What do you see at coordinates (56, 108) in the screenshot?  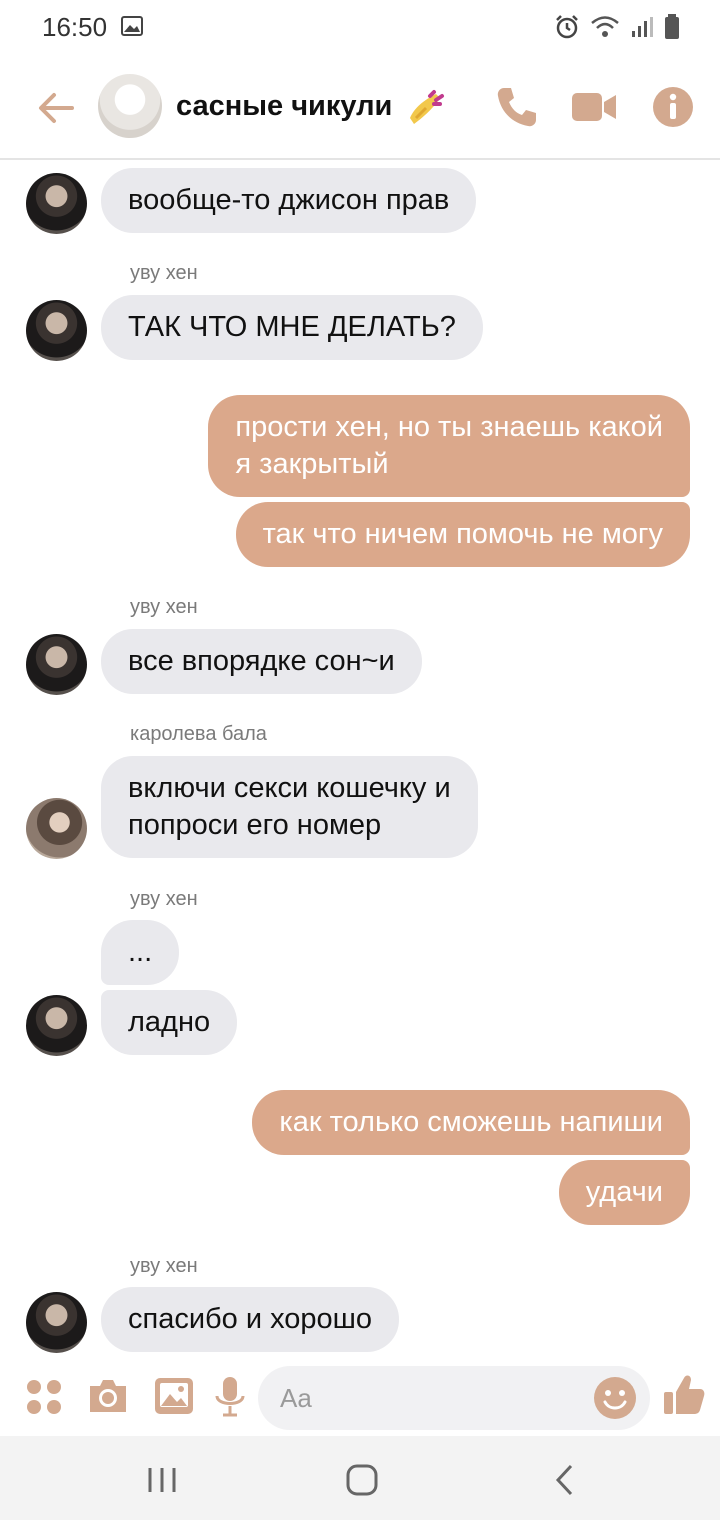 I see `back-arrow-icon` at bounding box center [56, 108].